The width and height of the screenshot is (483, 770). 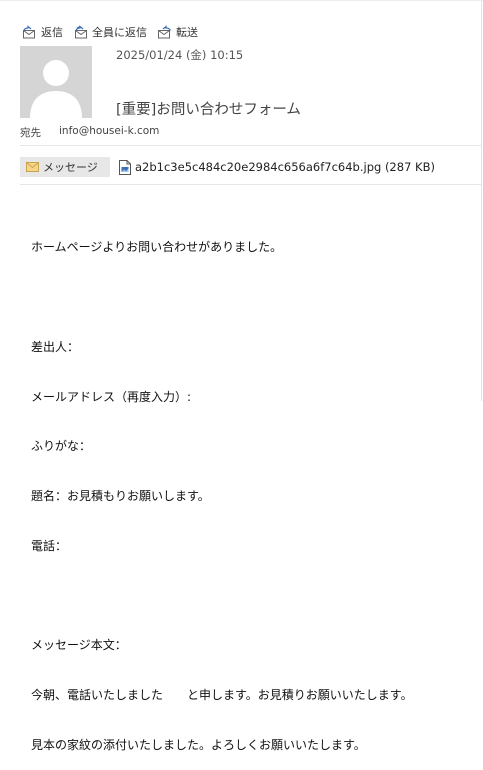 I want to click on reply-label: 返信, so click(x=52, y=32).